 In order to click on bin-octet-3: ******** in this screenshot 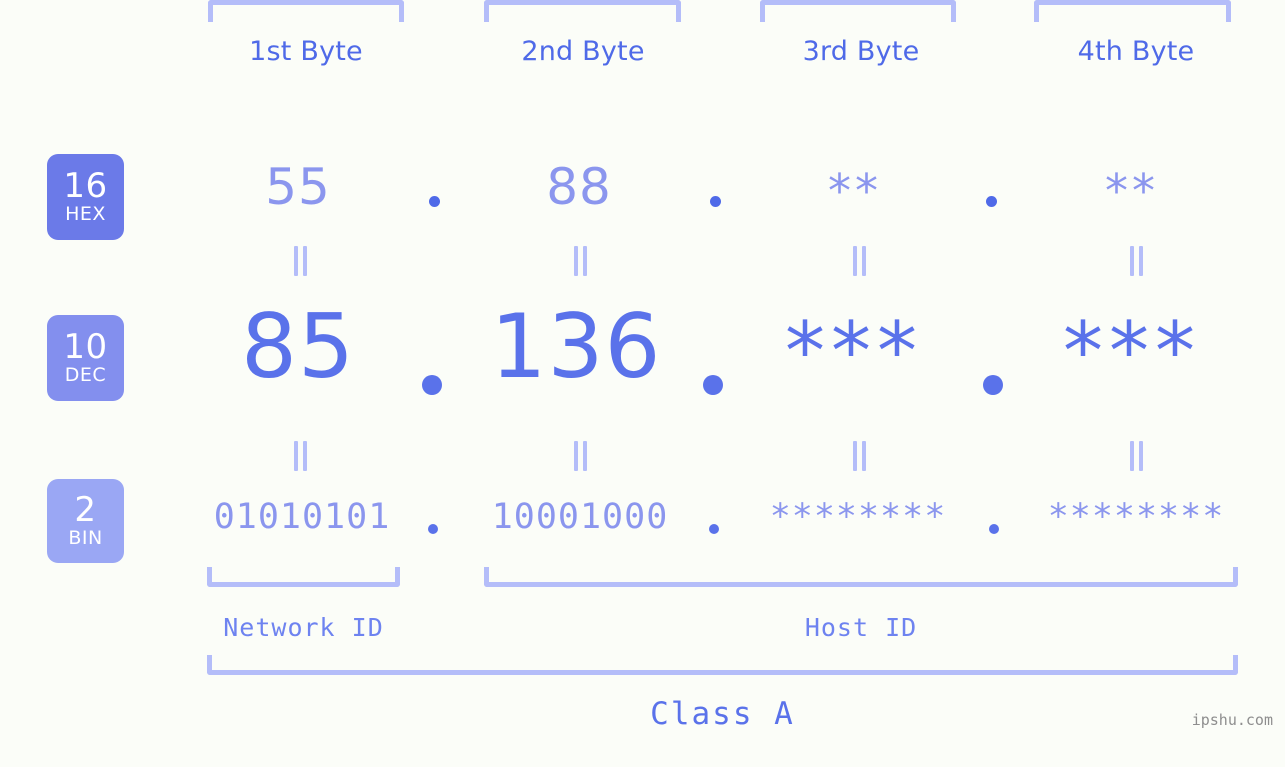, I will do `click(858, 517)`.